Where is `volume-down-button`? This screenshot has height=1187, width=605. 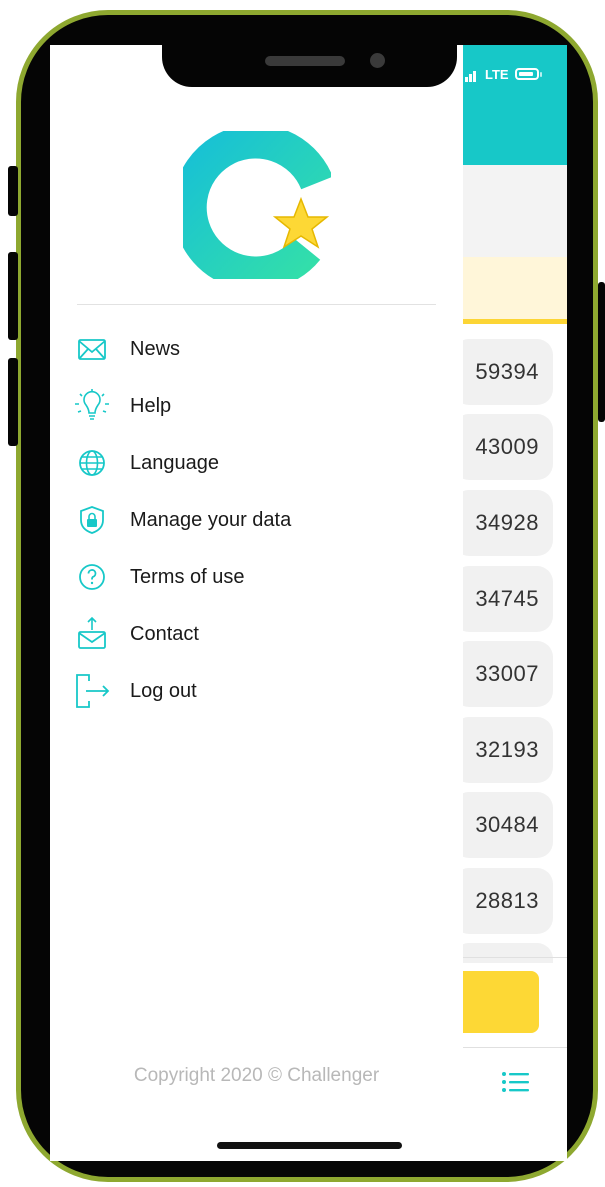
volume-down-button is located at coordinates (13, 402).